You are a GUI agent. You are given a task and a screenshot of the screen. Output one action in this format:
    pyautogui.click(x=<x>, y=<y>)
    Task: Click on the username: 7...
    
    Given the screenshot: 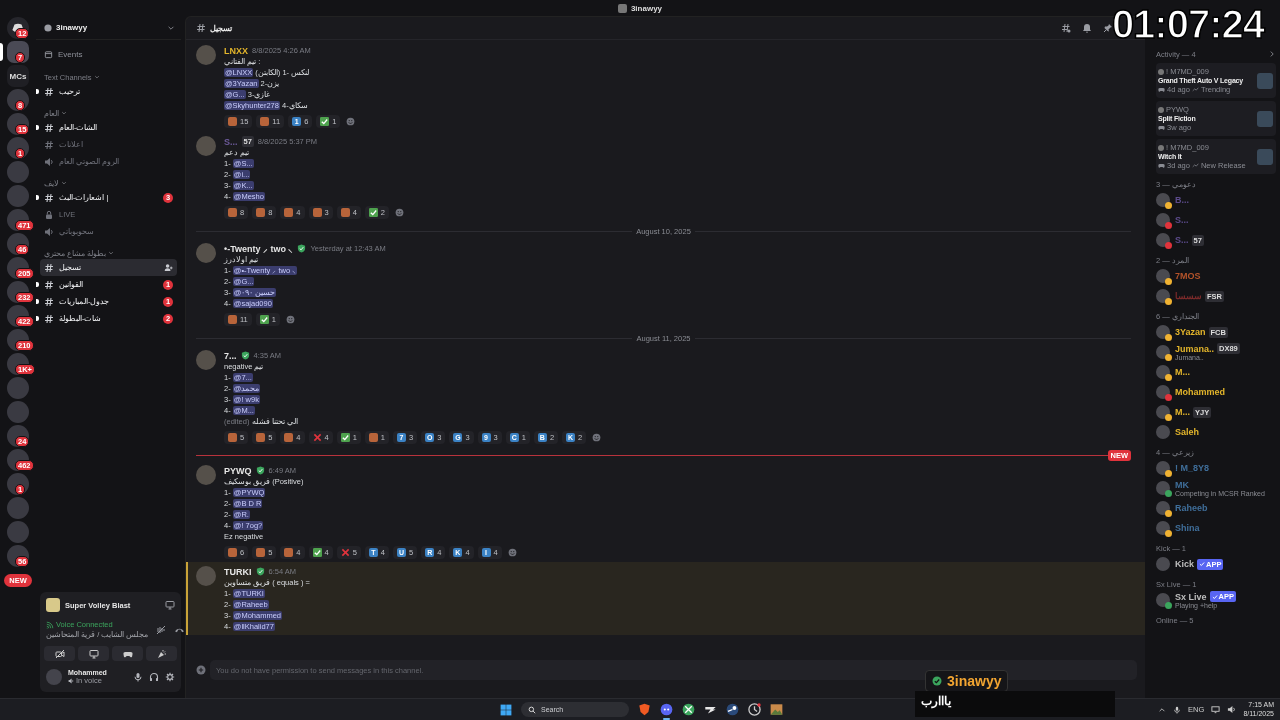 What is the action you would take?
    pyautogui.click(x=230, y=355)
    